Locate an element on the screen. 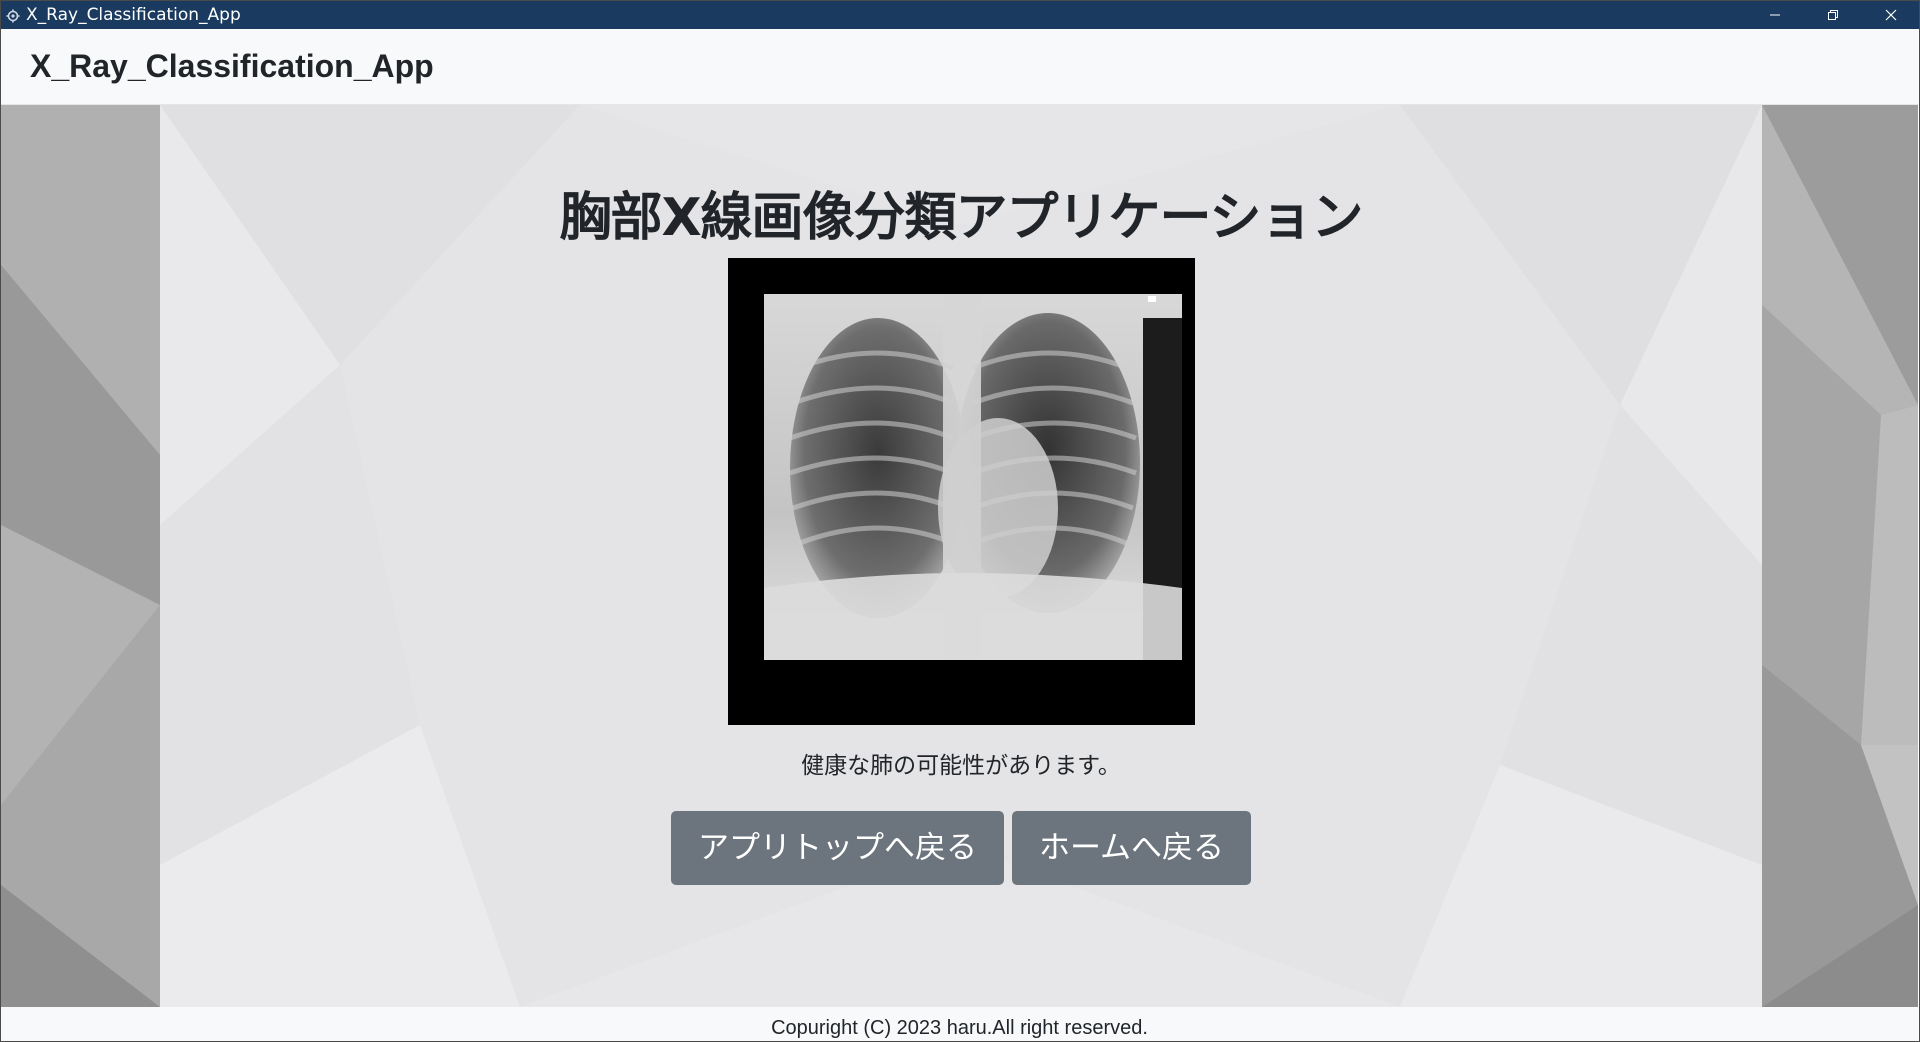  close-button is located at coordinates (1891, 14).